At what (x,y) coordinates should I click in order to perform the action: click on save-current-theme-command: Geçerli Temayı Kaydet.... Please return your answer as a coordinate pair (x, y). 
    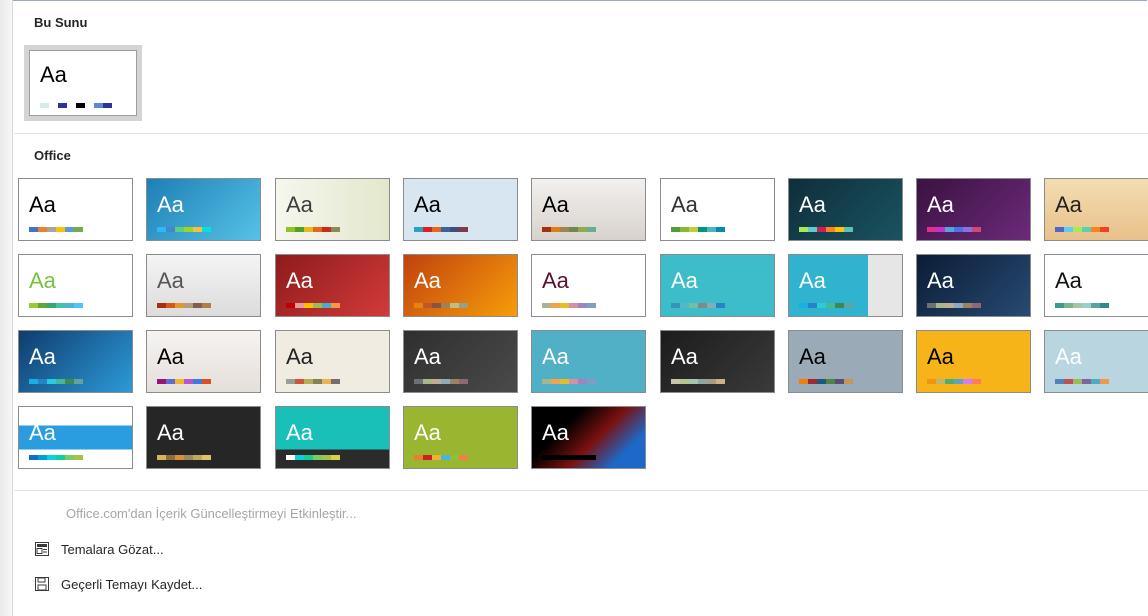
    Looking at the image, I should click on (118, 584).